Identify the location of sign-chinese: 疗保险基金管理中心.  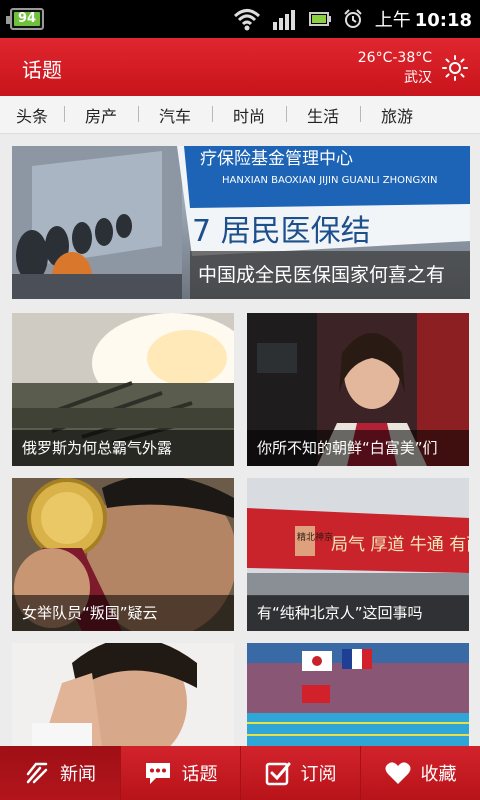
(276, 159).